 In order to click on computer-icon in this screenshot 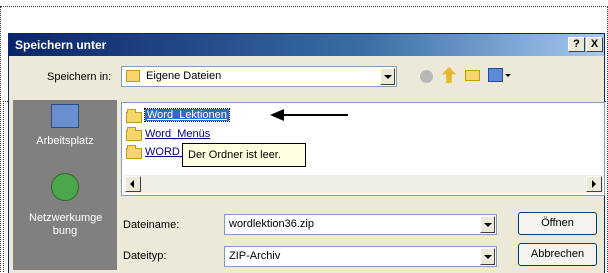, I will do `click(65, 116)`.